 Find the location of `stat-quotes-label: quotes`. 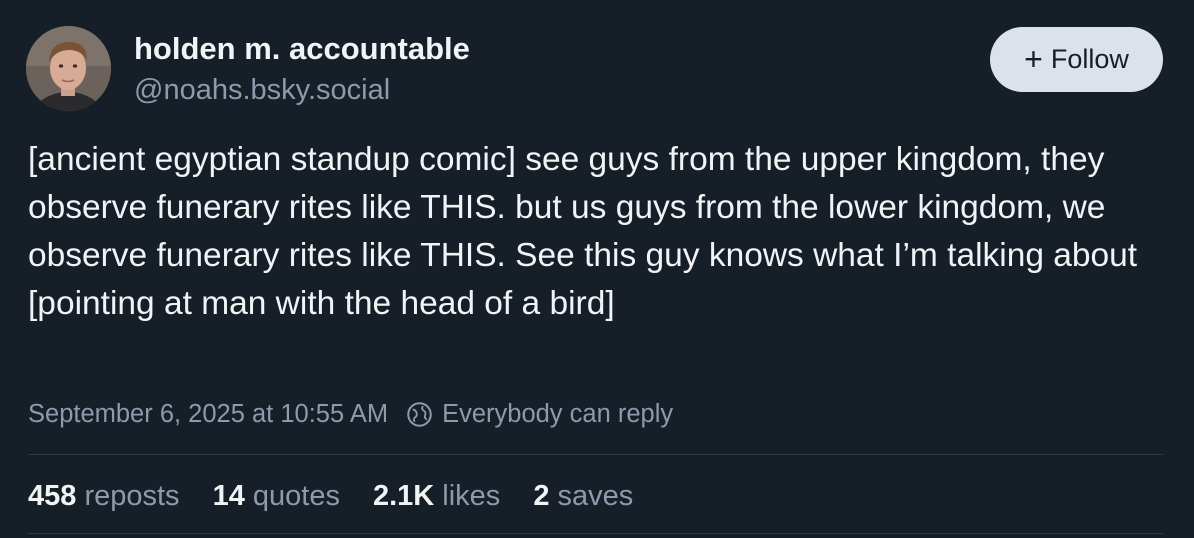

stat-quotes-label: quotes is located at coordinates (296, 495).